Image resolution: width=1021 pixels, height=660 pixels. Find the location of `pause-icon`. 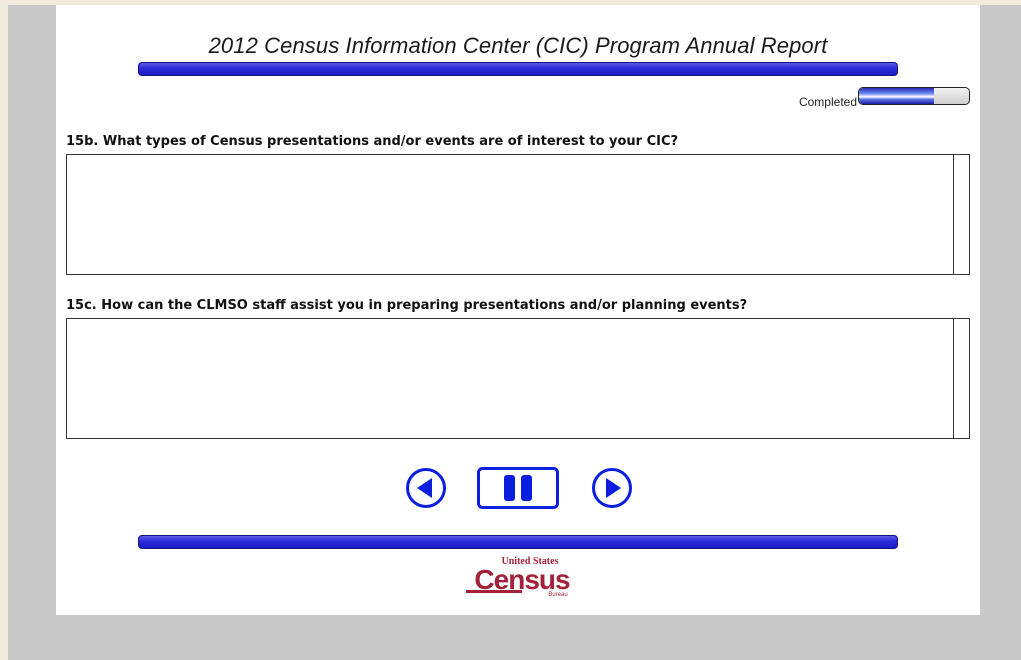

pause-icon is located at coordinates (518, 488).